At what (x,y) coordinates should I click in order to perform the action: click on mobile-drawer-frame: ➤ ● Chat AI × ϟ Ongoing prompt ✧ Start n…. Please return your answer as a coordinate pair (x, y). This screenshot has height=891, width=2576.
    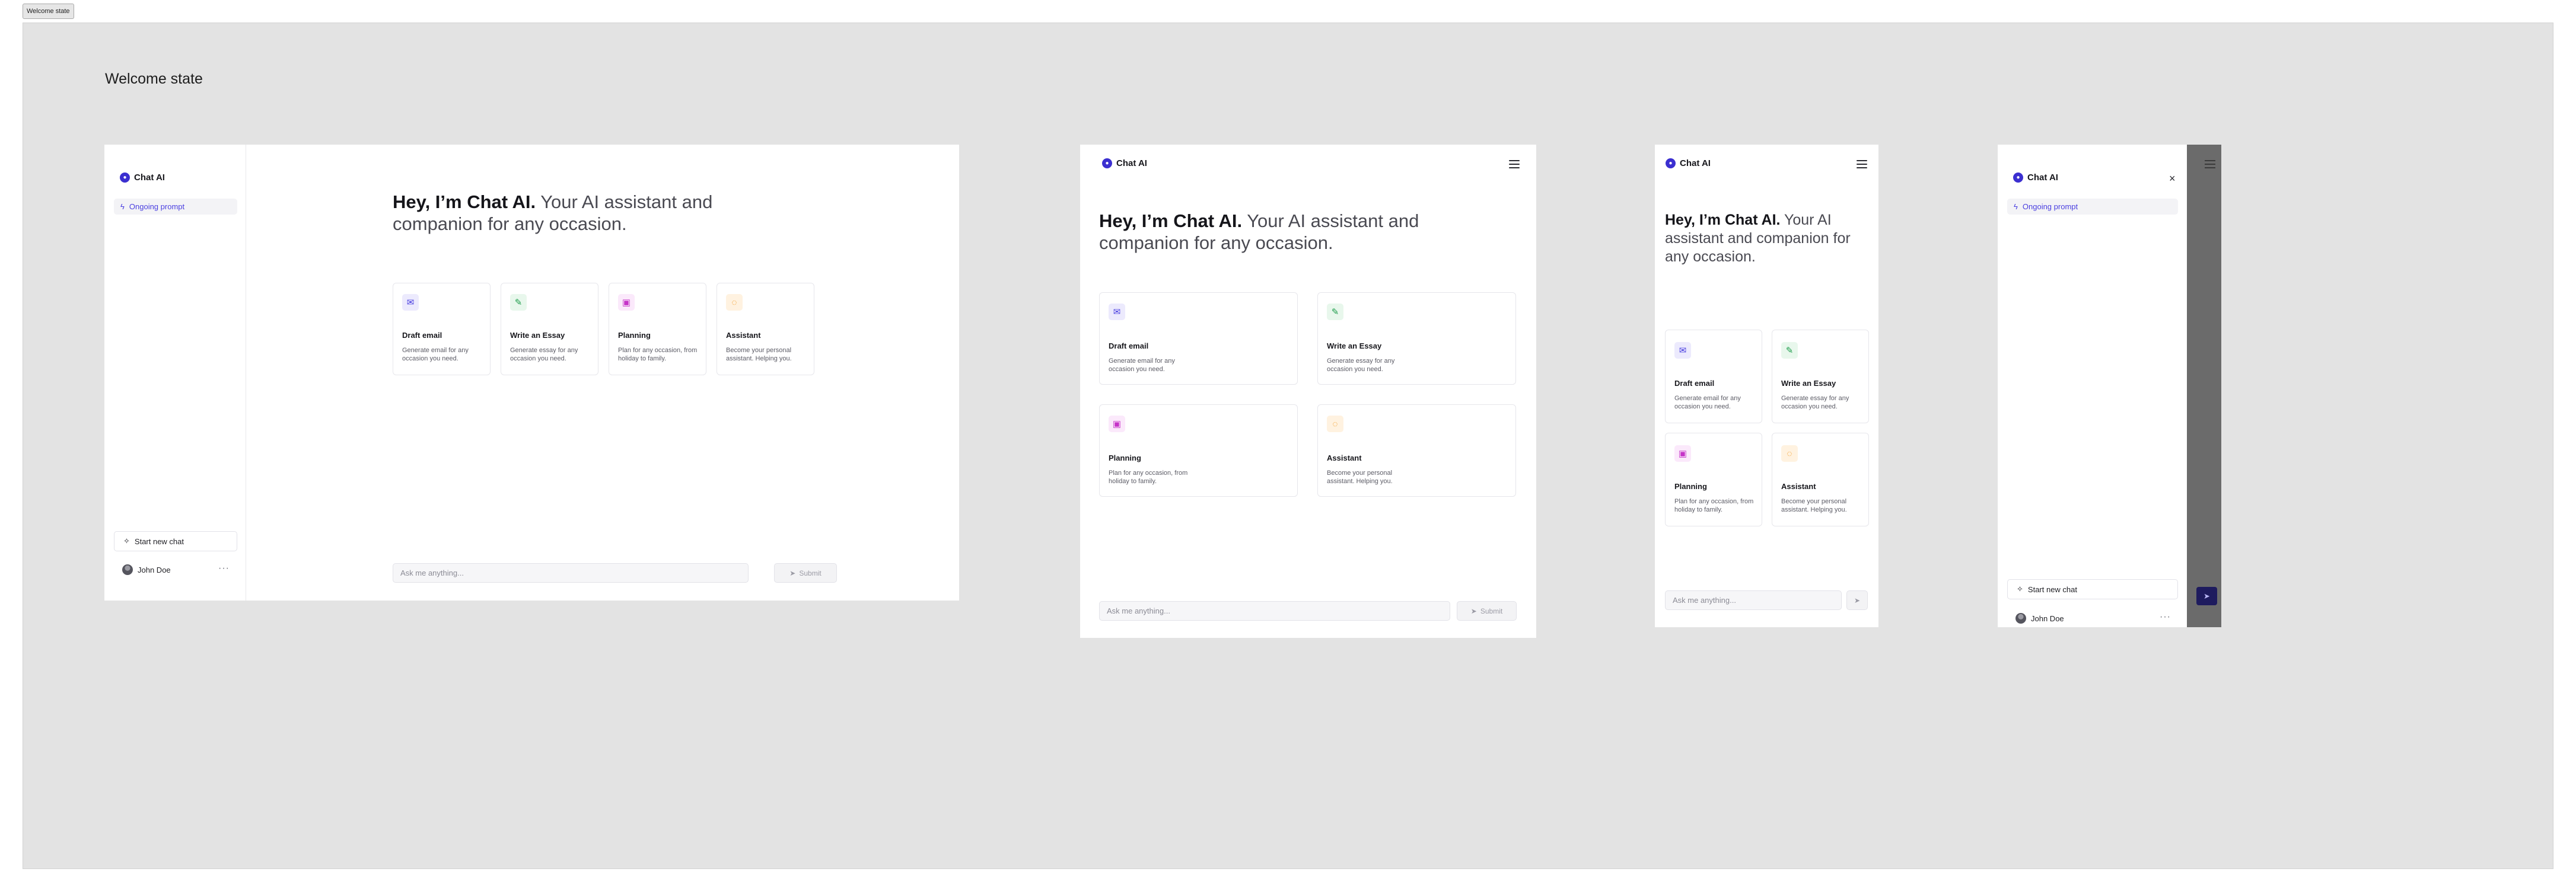
    Looking at the image, I should click on (2109, 386).